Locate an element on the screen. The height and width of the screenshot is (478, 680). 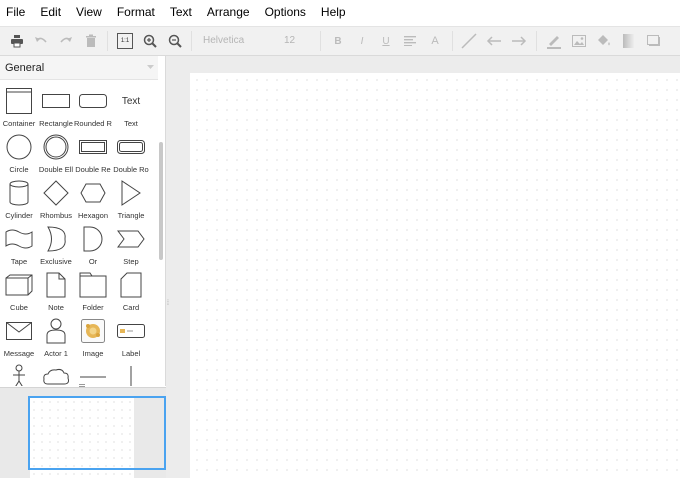
pencil-icon is located at coordinates (554, 42).